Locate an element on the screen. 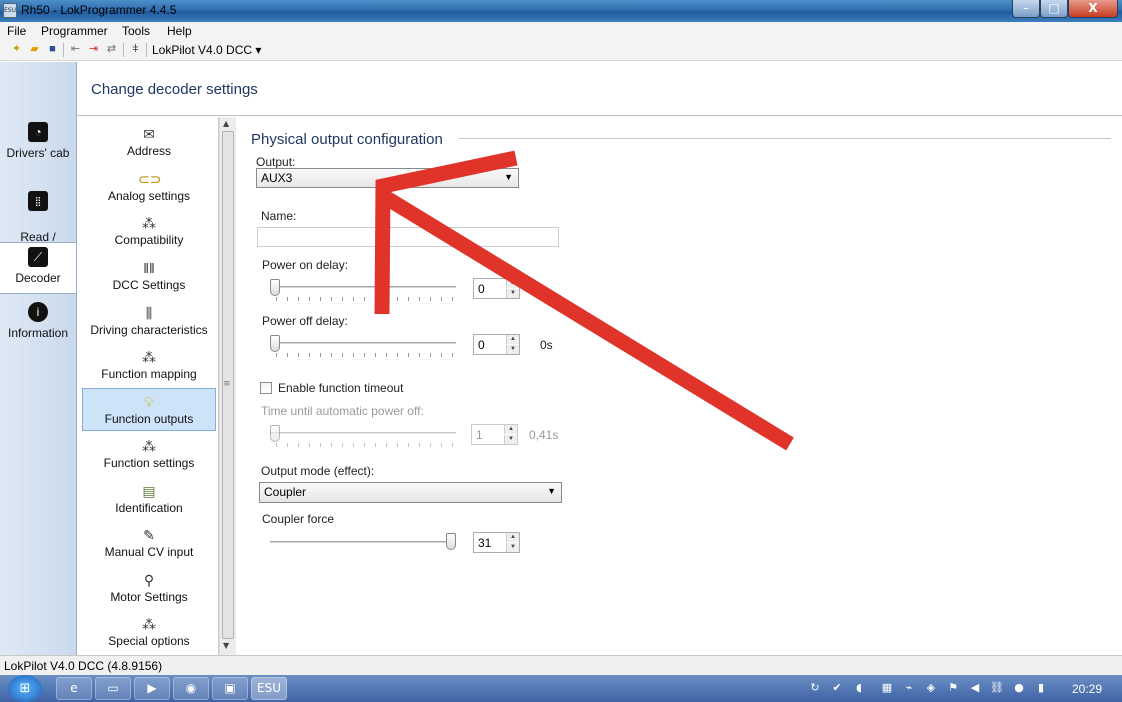 The image size is (1122, 702). shield-icon: ◈ is located at coordinates (931, 688).